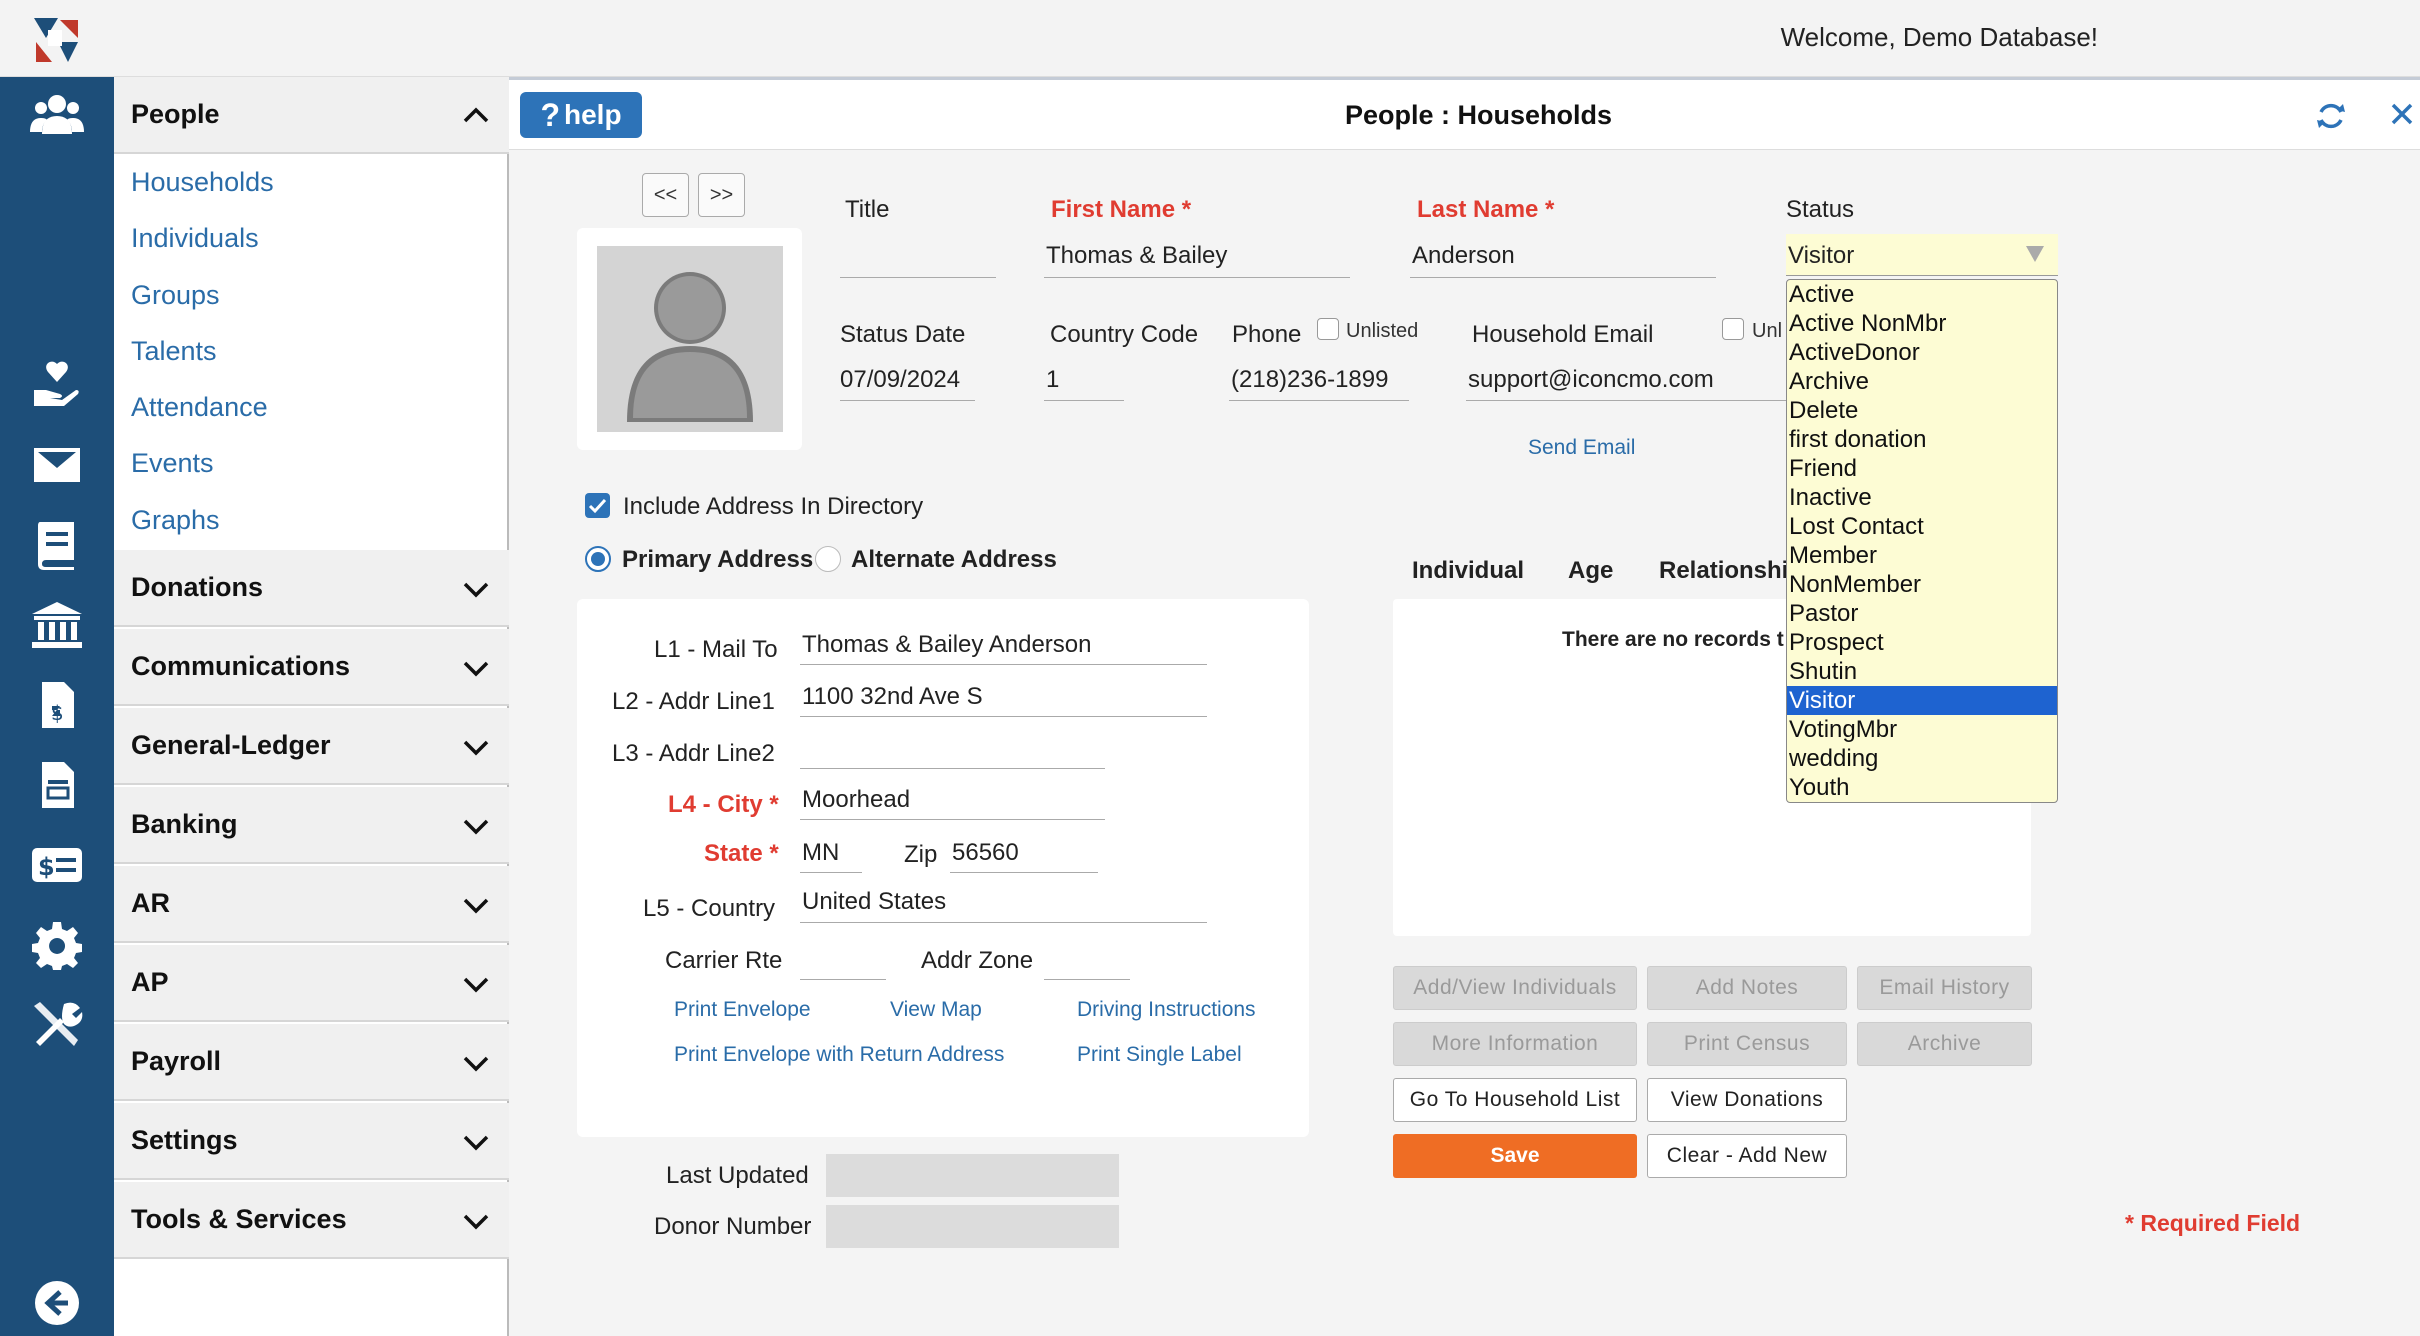 The image size is (2420, 1336). What do you see at coordinates (1468, 571) in the screenshot?
I see `column-individual: Individual` at bounding box center [1468, 571].